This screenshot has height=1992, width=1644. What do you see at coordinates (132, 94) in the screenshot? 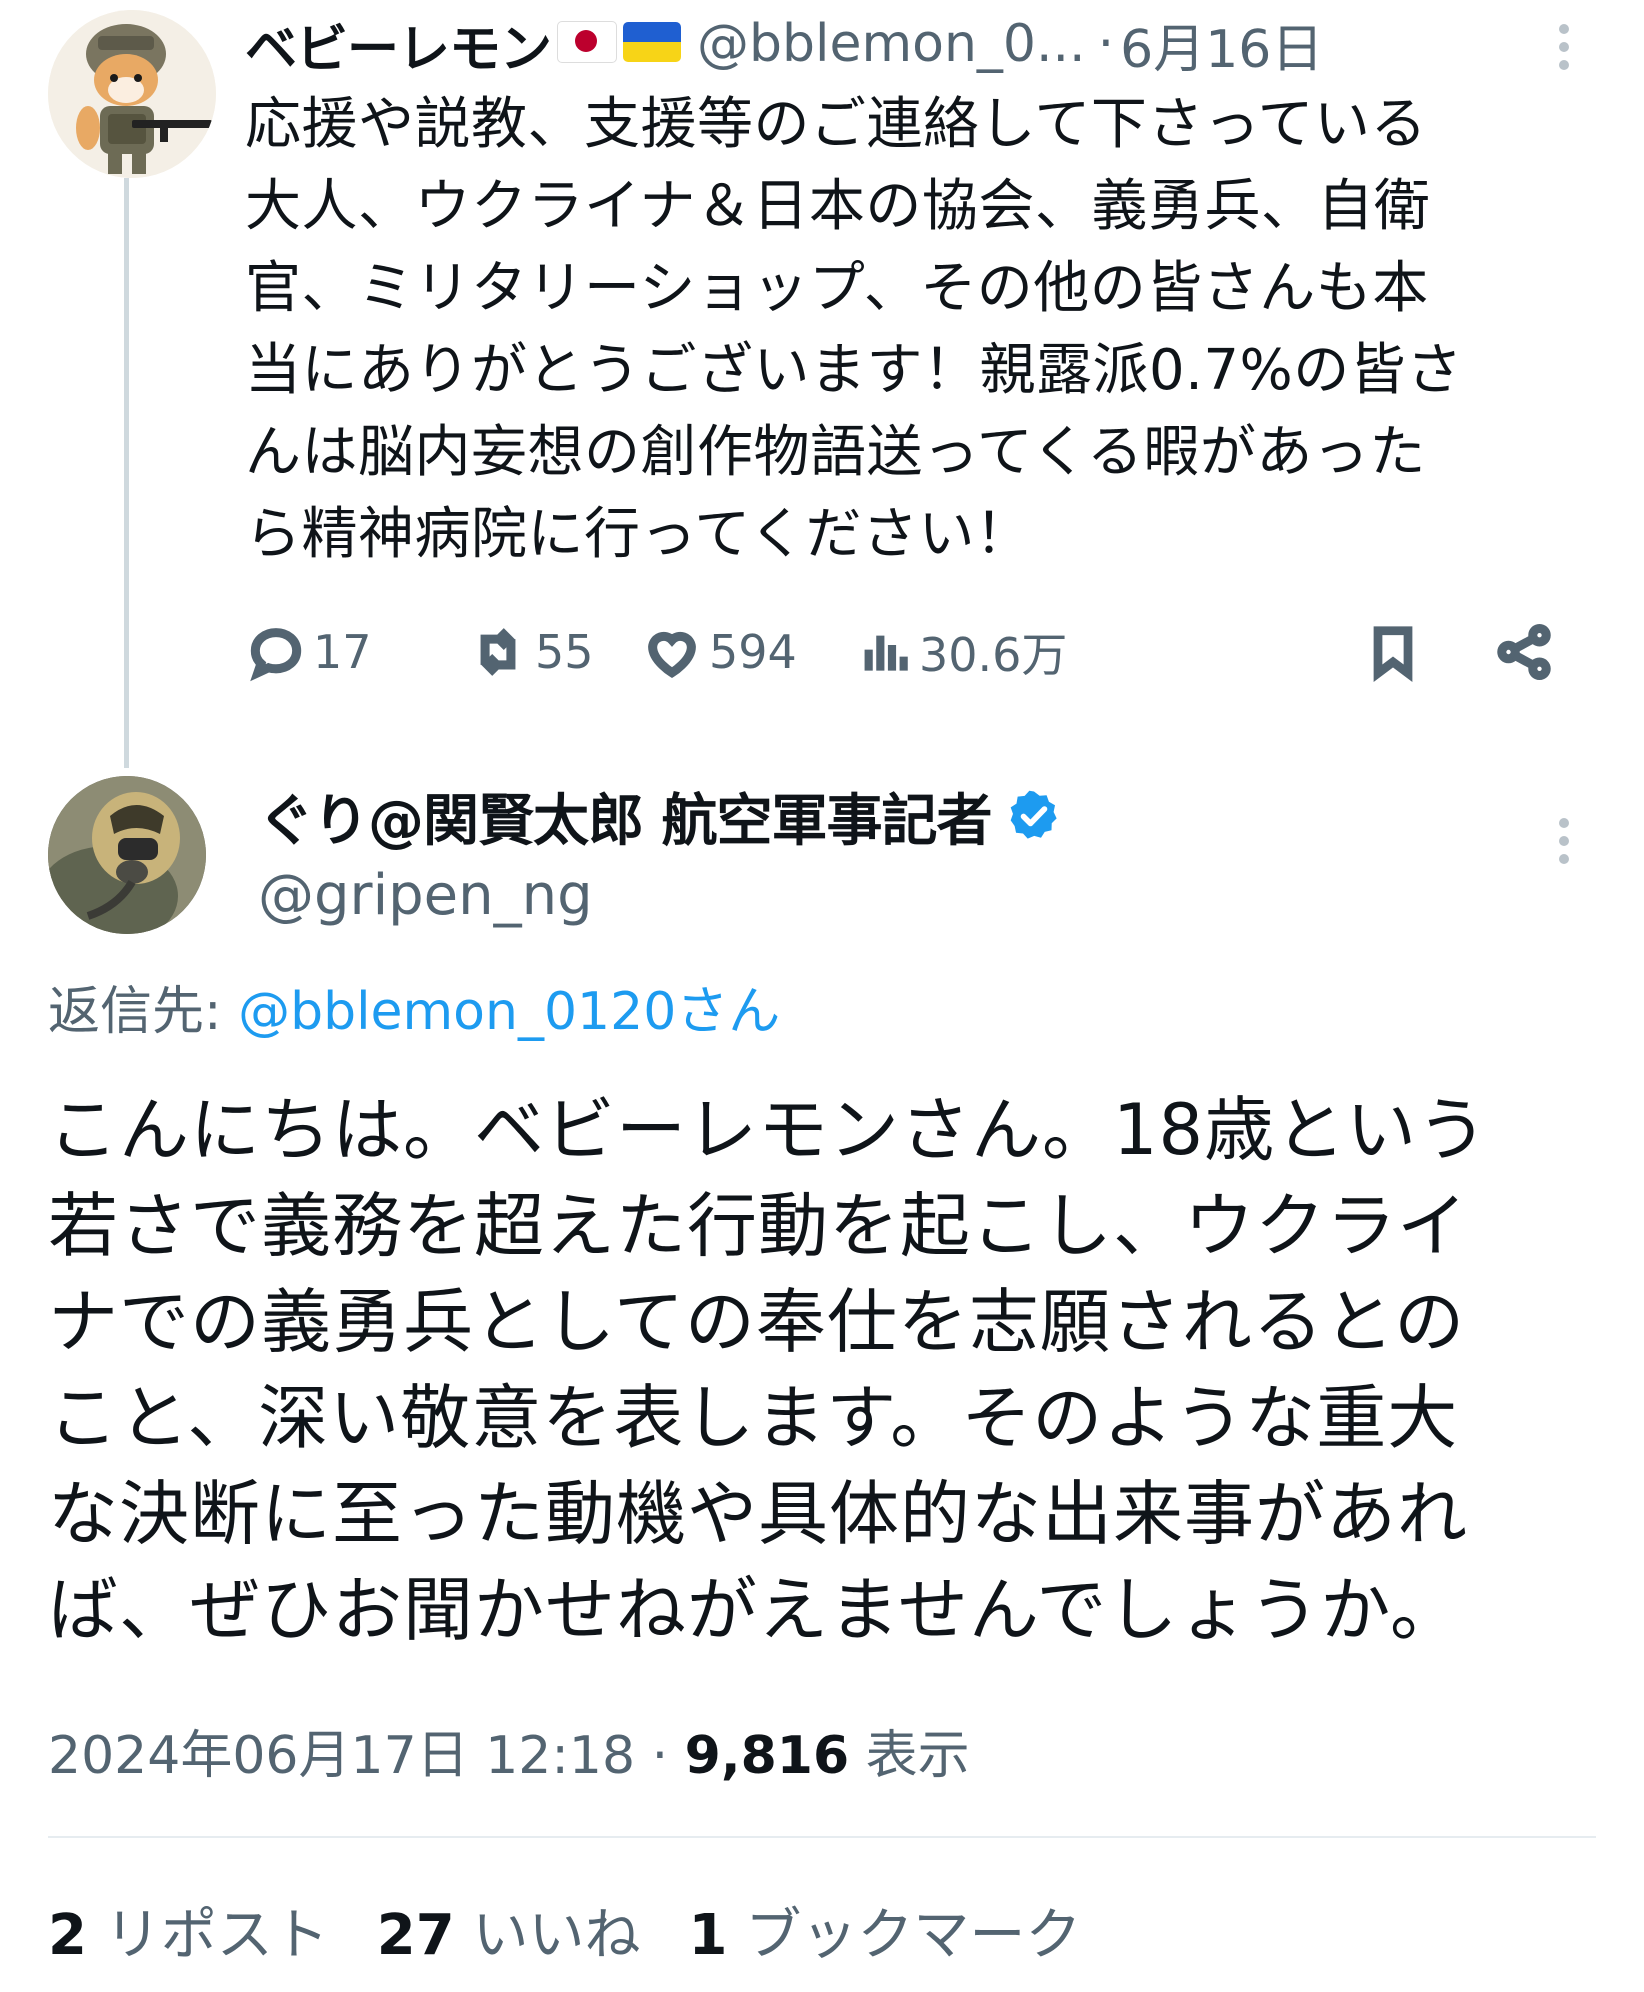
I see `avatar-bblemon` at bounding box center [132, 94].